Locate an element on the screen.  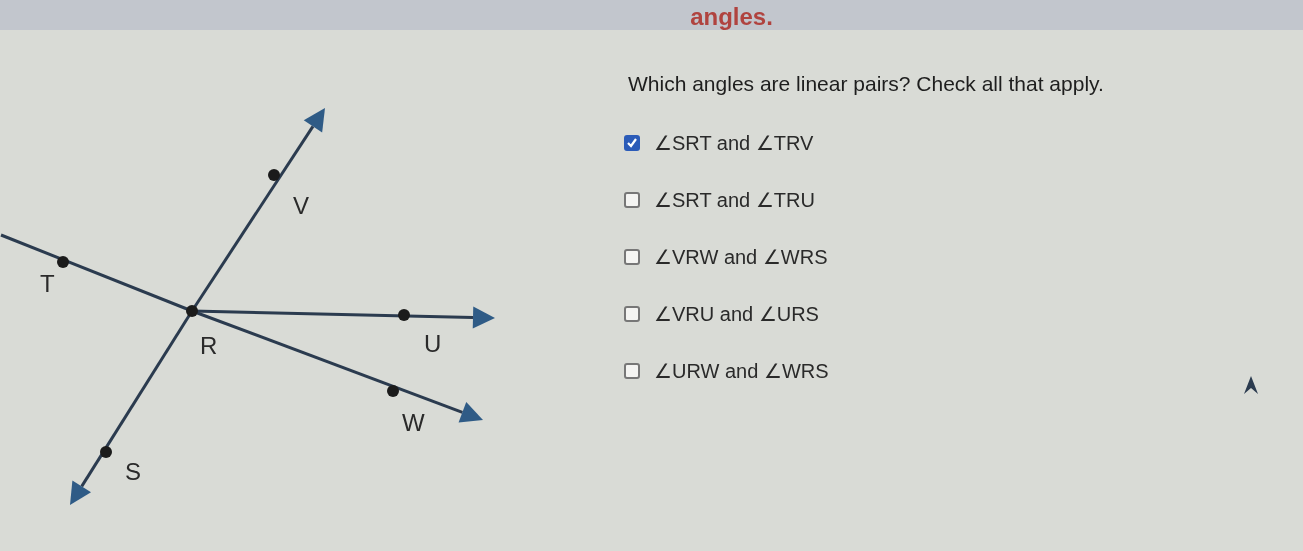
point-label: U is located at coordinates (433, 343).